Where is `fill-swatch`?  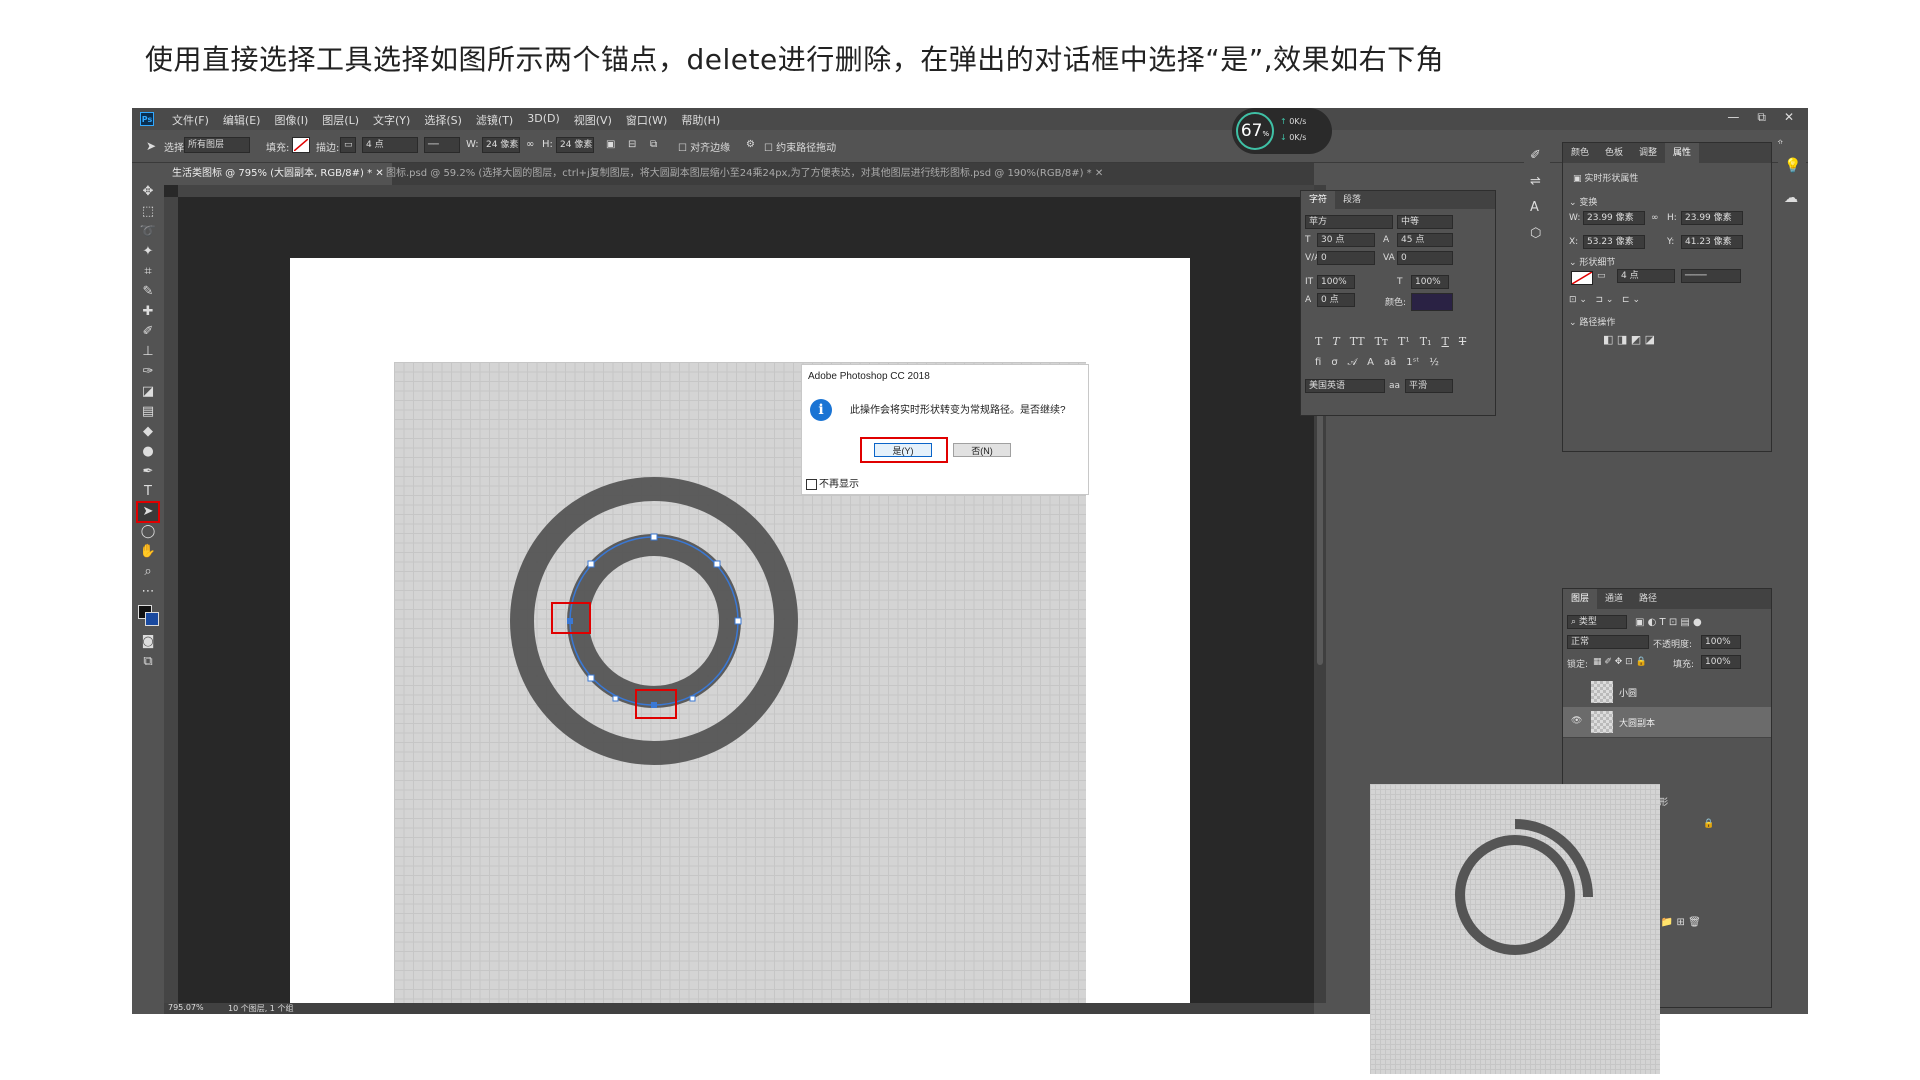
fill-swatch is located at coordinates (301, 145).